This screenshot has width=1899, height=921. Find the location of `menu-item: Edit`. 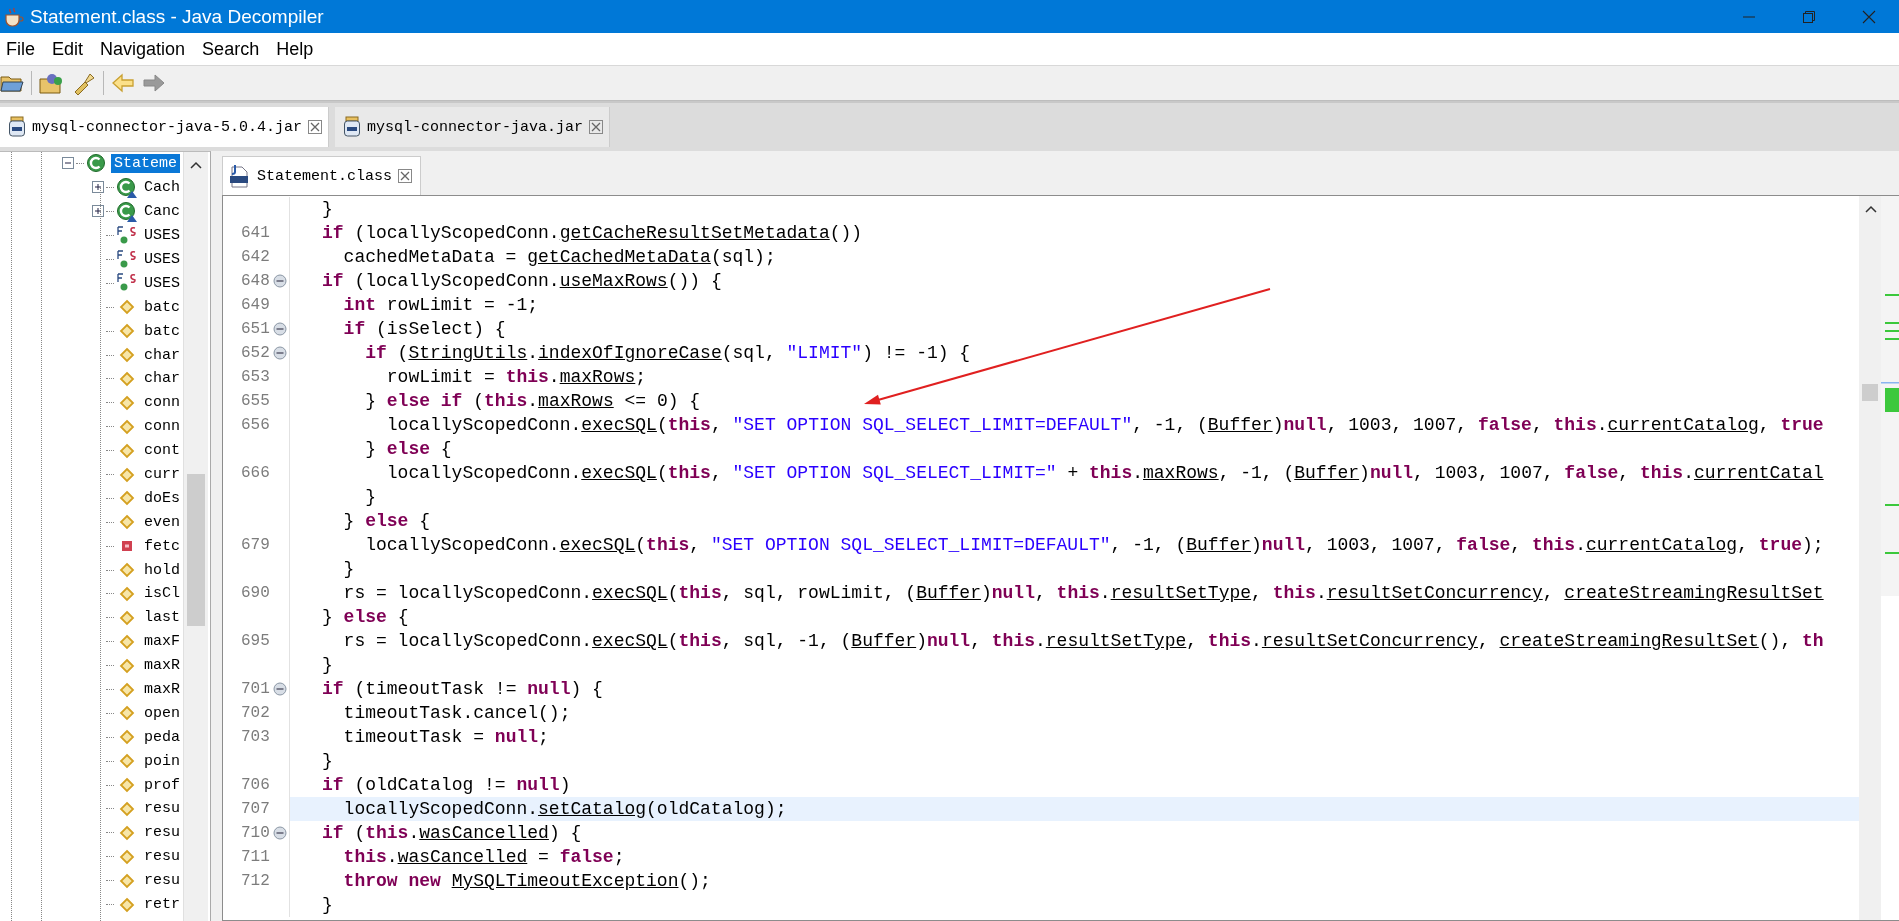

menu-item: Edit is located at coordinates (71, 49).